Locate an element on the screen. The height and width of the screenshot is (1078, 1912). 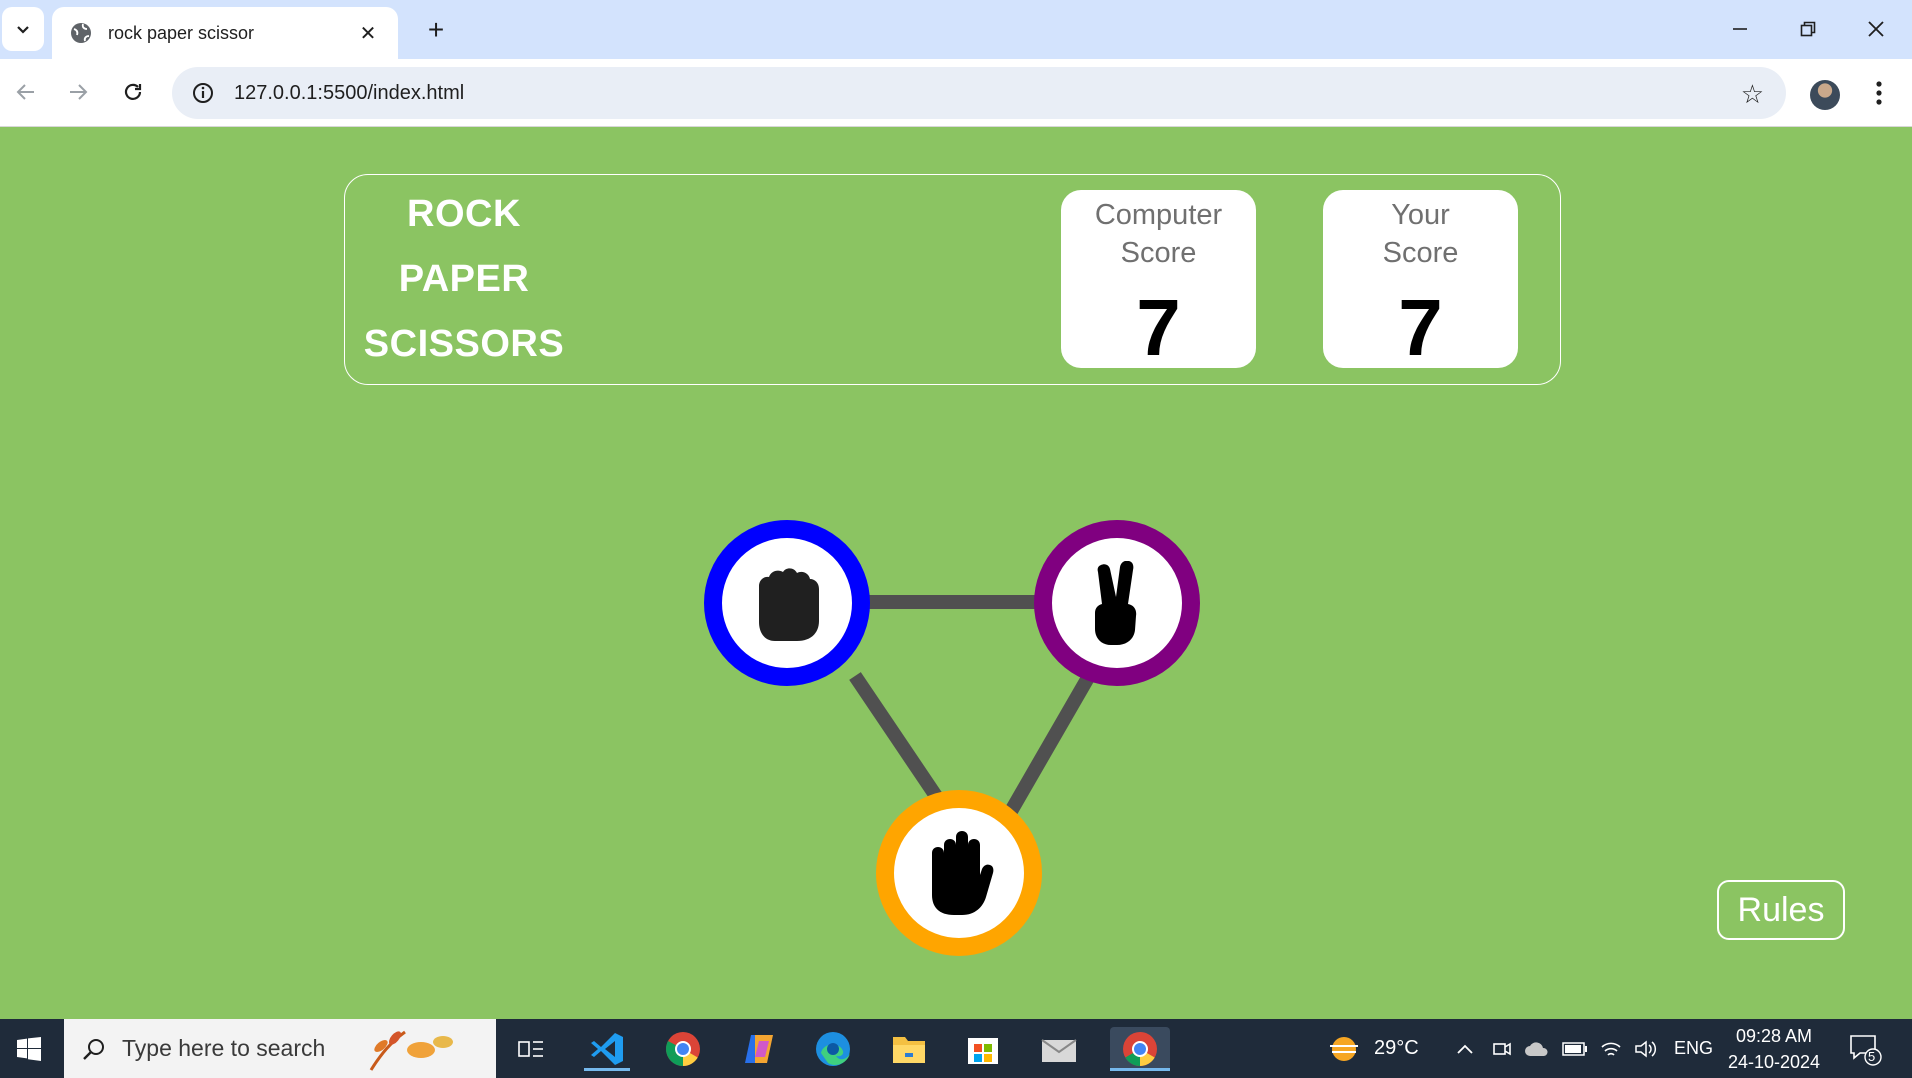
chrome-taskbar-icon is located at coordinates (683, 1049).